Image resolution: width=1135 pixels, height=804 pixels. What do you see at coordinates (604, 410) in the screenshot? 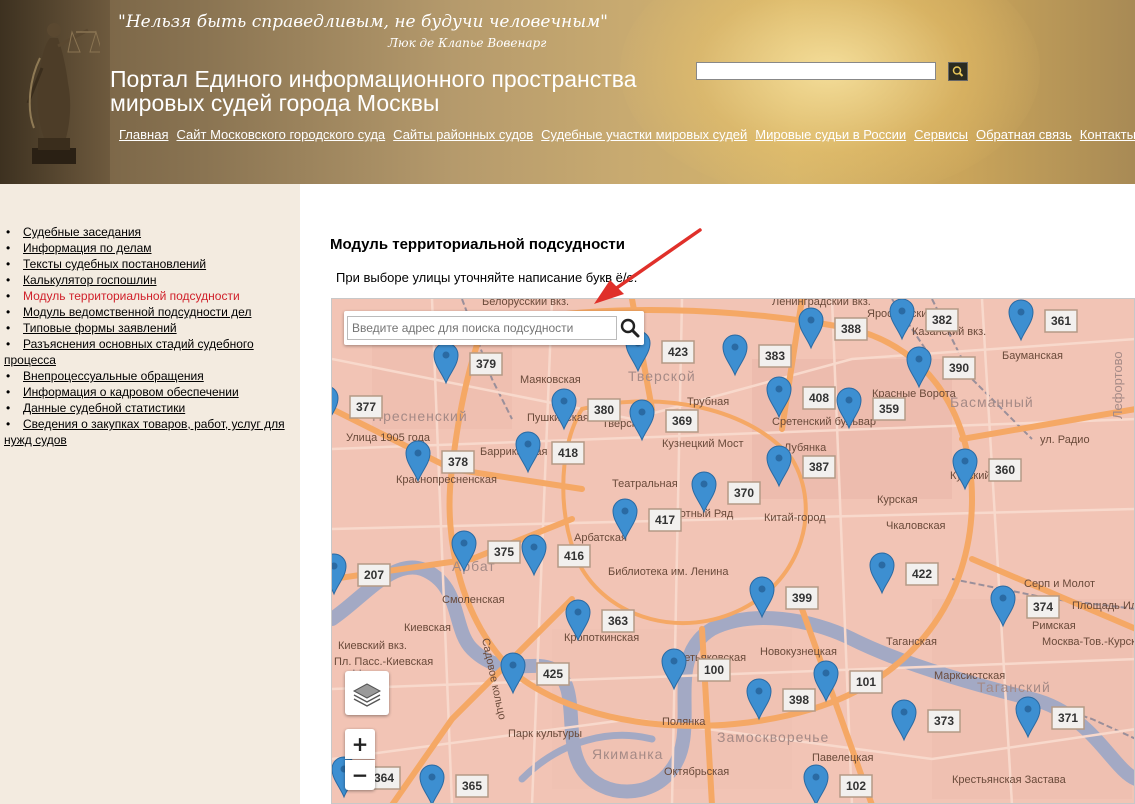
I see `marker-label: 380` at bounding box center [604, 410].